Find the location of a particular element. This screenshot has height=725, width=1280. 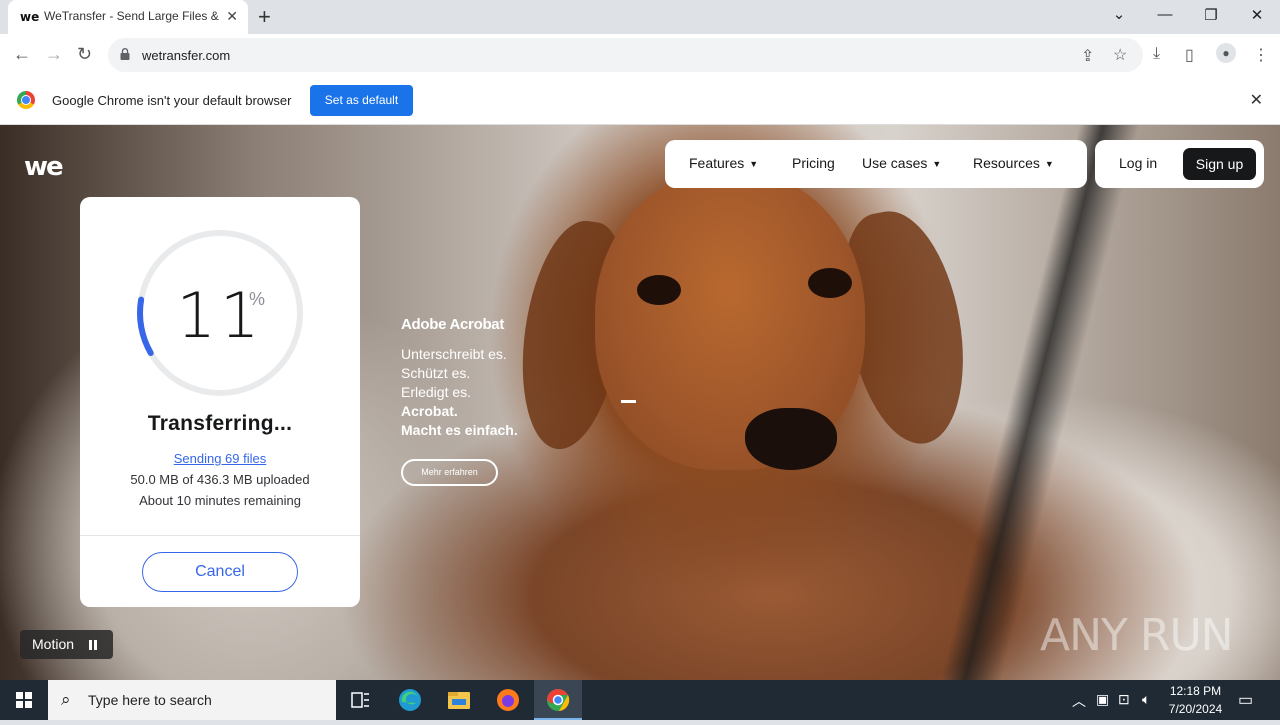

windows-logo-icon is located at coordinates (24, 700).